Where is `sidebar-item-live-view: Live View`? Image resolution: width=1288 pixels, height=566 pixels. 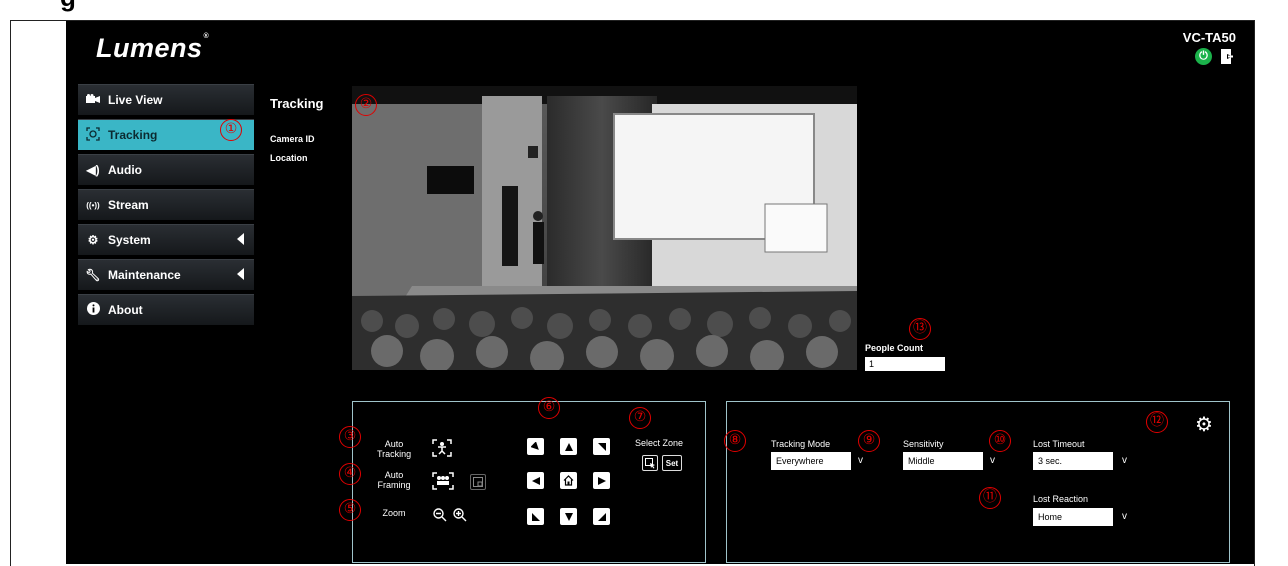 sidebar-item-live-view: Live View is located at coordinates (166, 99).